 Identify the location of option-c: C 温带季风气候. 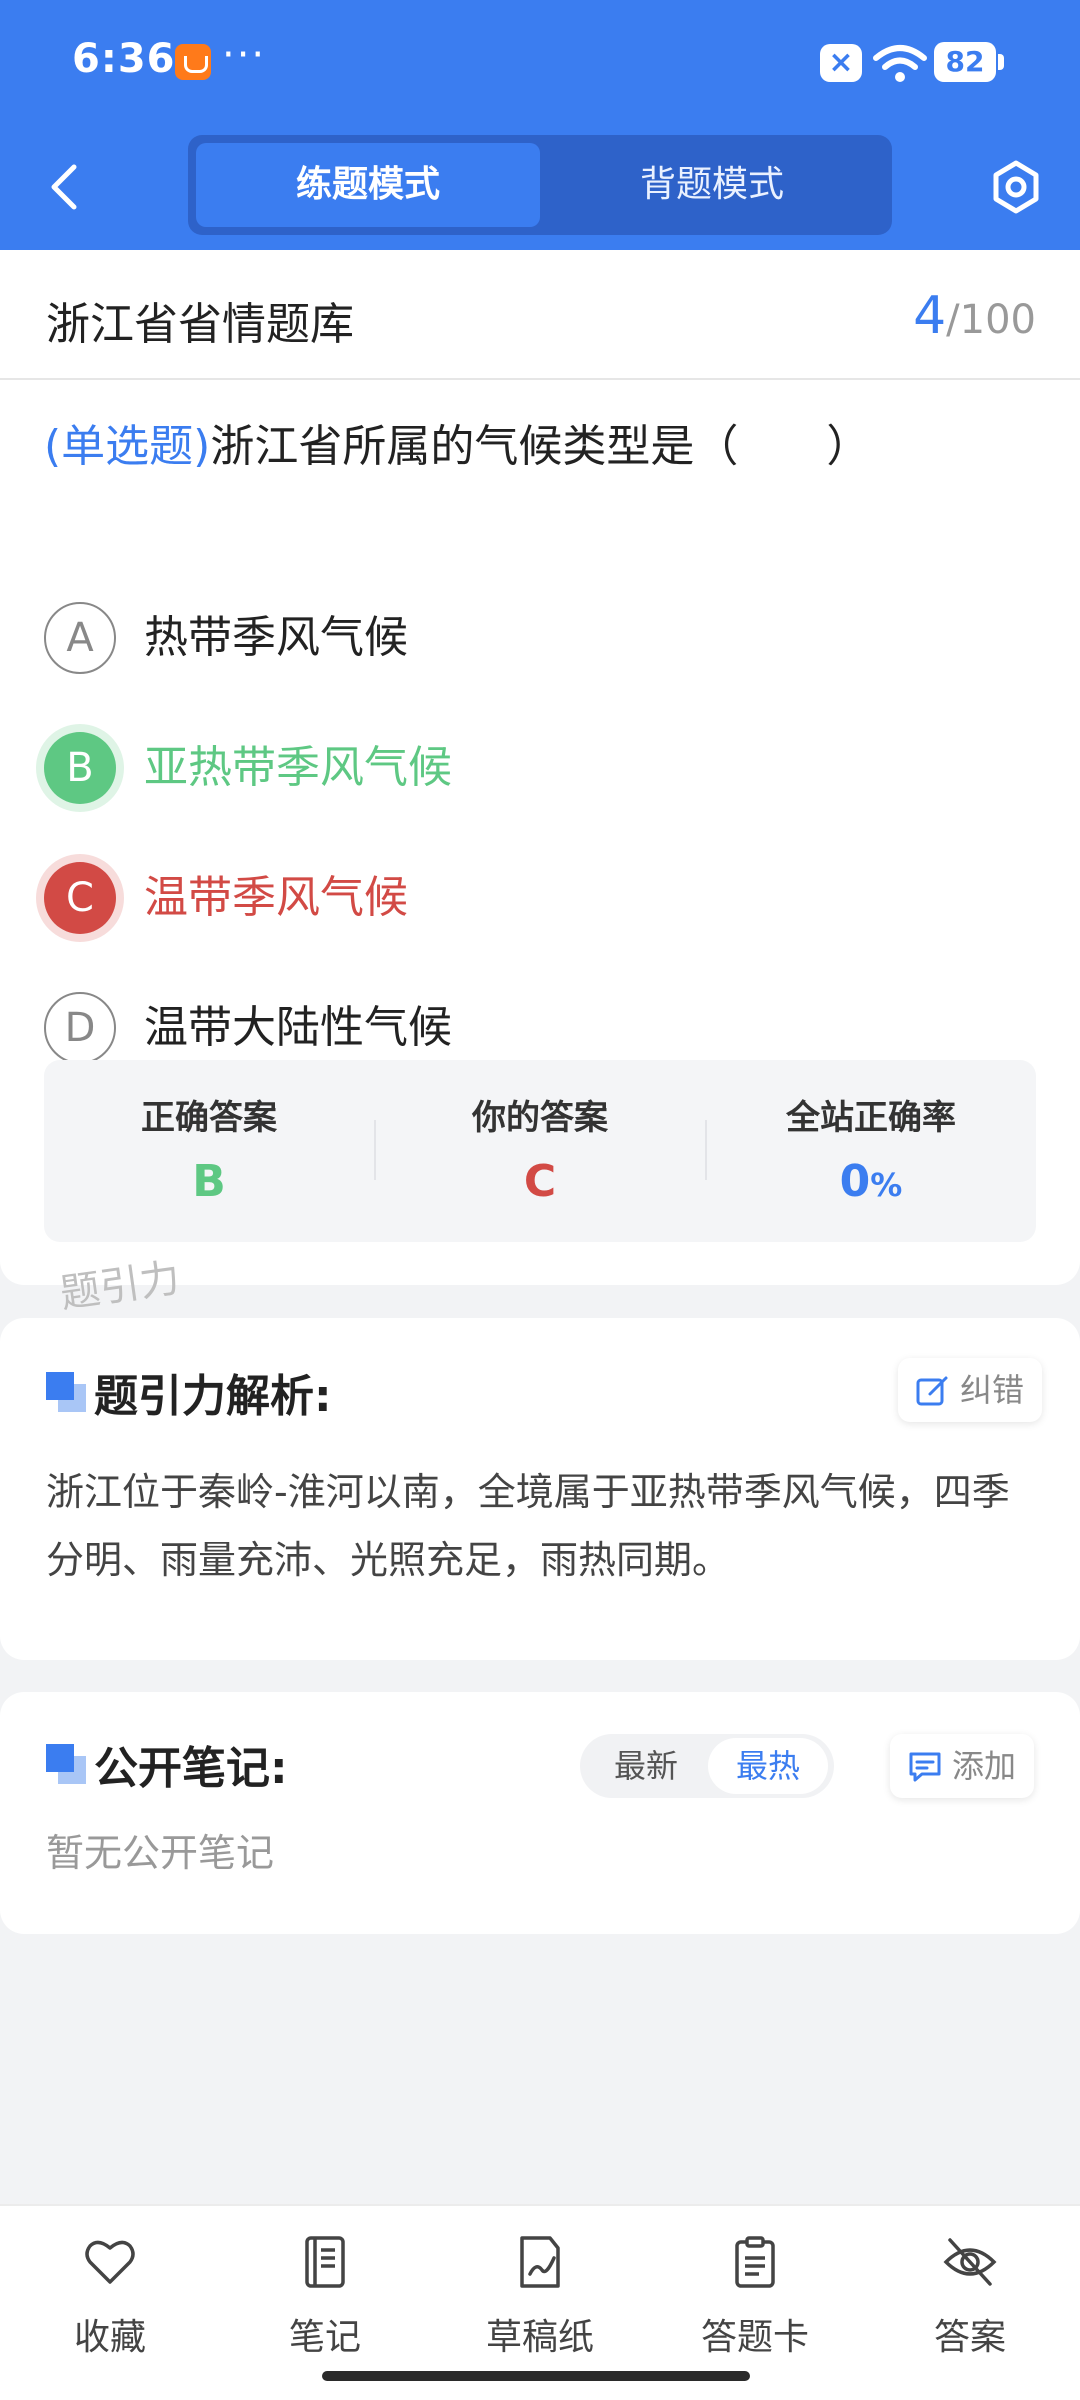
(534, 898).